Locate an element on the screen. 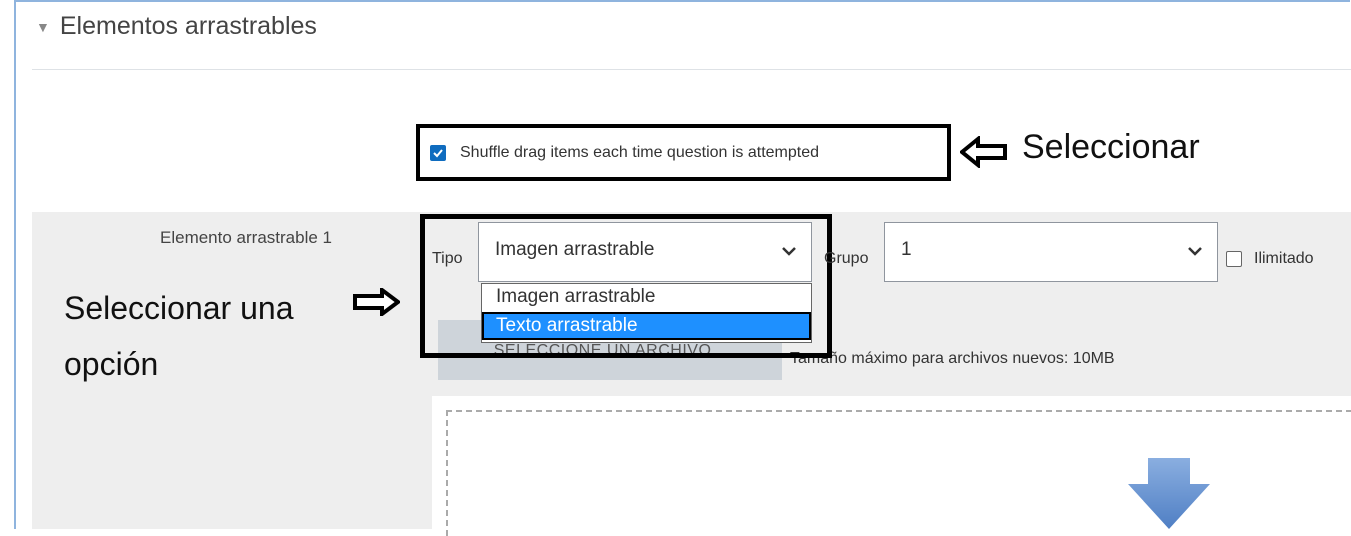 Image resolution: width=1351 pixels, height=536 pixels. check-icon is located at coordinates (438, 152).